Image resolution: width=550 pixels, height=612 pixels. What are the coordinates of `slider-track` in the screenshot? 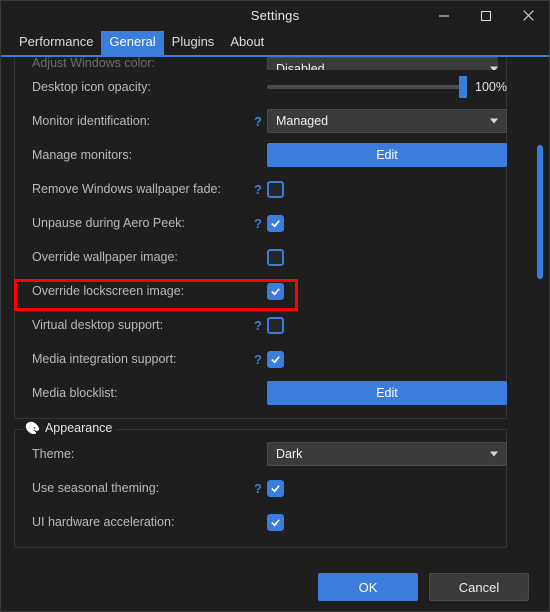 It's located at (366, 87).